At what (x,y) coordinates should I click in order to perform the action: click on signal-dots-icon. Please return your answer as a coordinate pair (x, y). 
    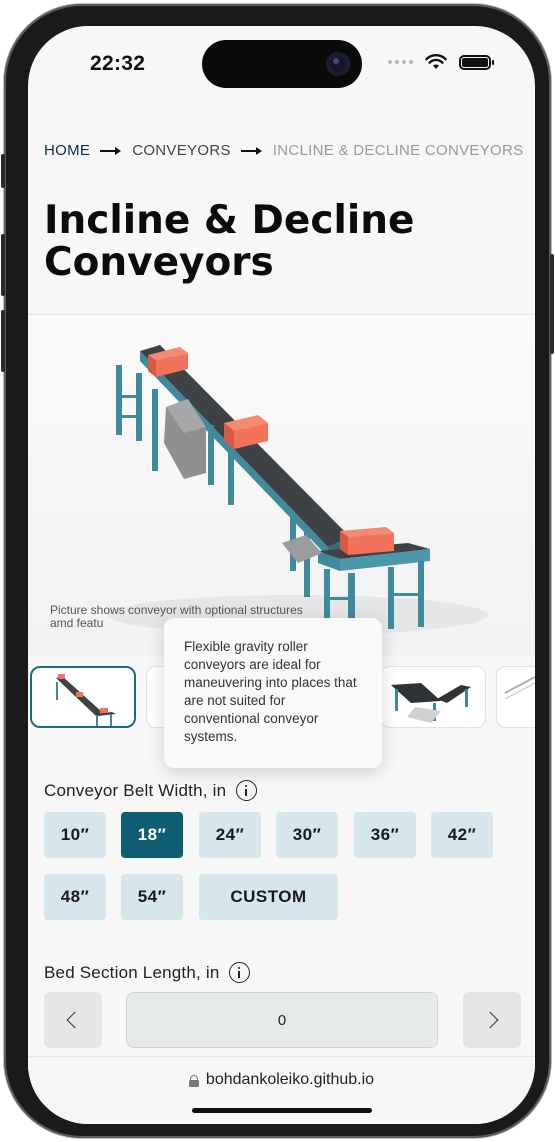
    Looking at the image, I should click on (400, 62).